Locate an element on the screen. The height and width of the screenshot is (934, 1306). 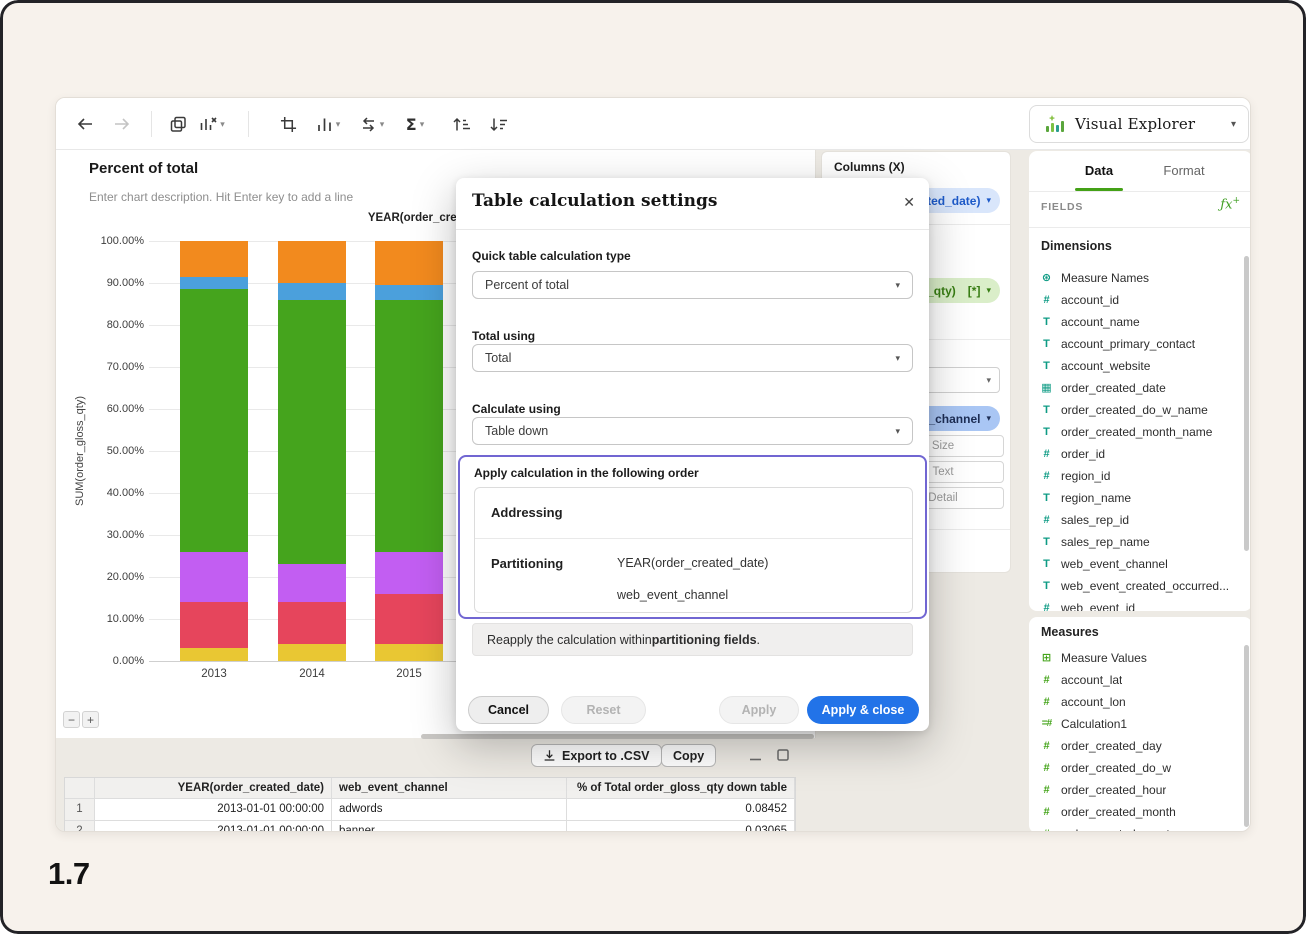
field-name: account_name is located at coordinates (1100, 322).